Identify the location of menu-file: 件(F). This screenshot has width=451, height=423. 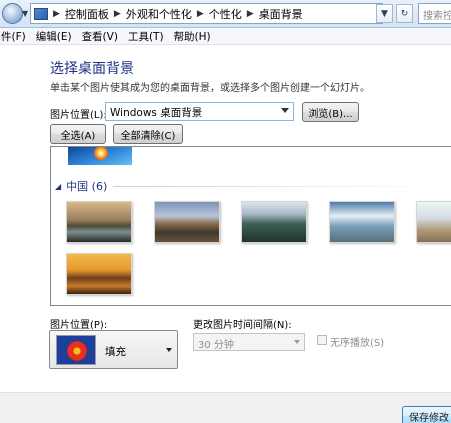
(15, 36).